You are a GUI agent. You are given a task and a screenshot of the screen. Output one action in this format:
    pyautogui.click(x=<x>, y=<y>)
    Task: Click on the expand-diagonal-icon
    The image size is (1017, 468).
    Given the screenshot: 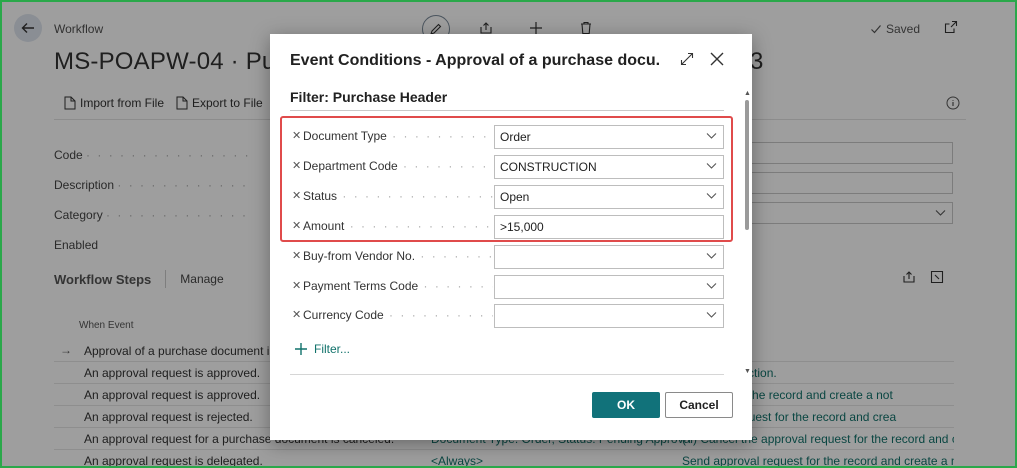 What is the action you would take?
    pyautogui.click(x=687, y=59)
    